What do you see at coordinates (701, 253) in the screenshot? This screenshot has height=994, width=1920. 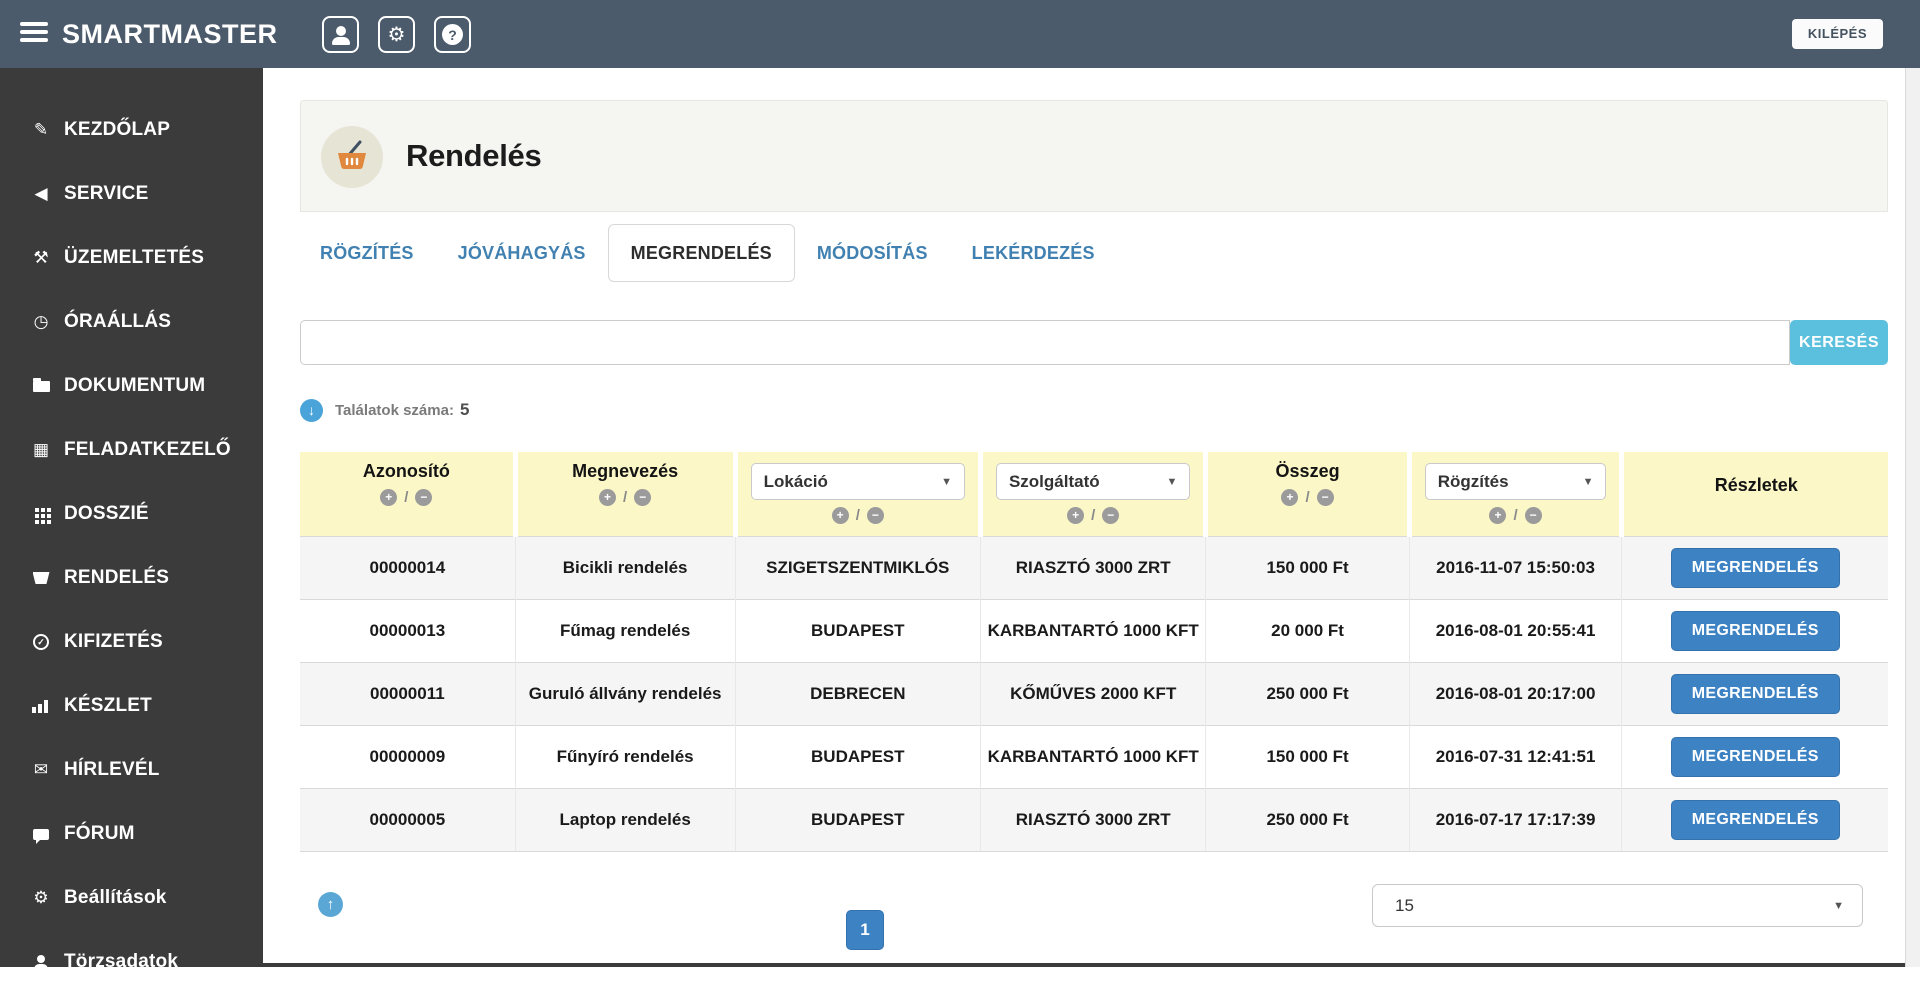 I see `tab-megrendeles: MEGRENDELÉS` at bounding box center [701, 253].